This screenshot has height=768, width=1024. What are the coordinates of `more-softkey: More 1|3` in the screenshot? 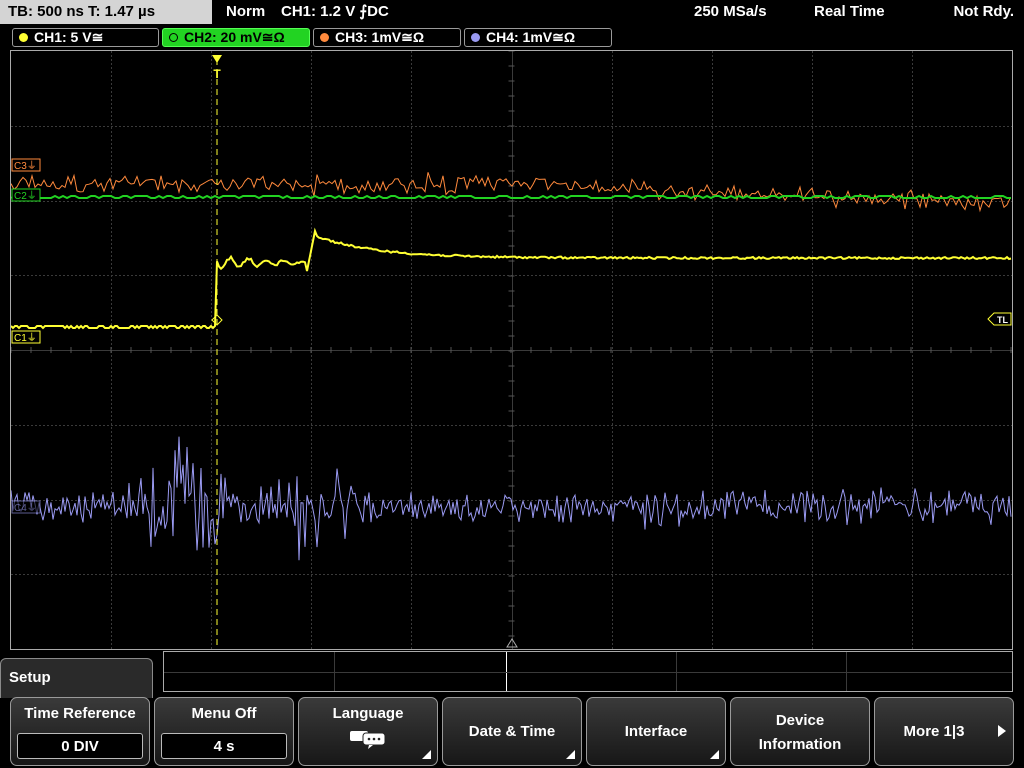 It's located at (944, 731).